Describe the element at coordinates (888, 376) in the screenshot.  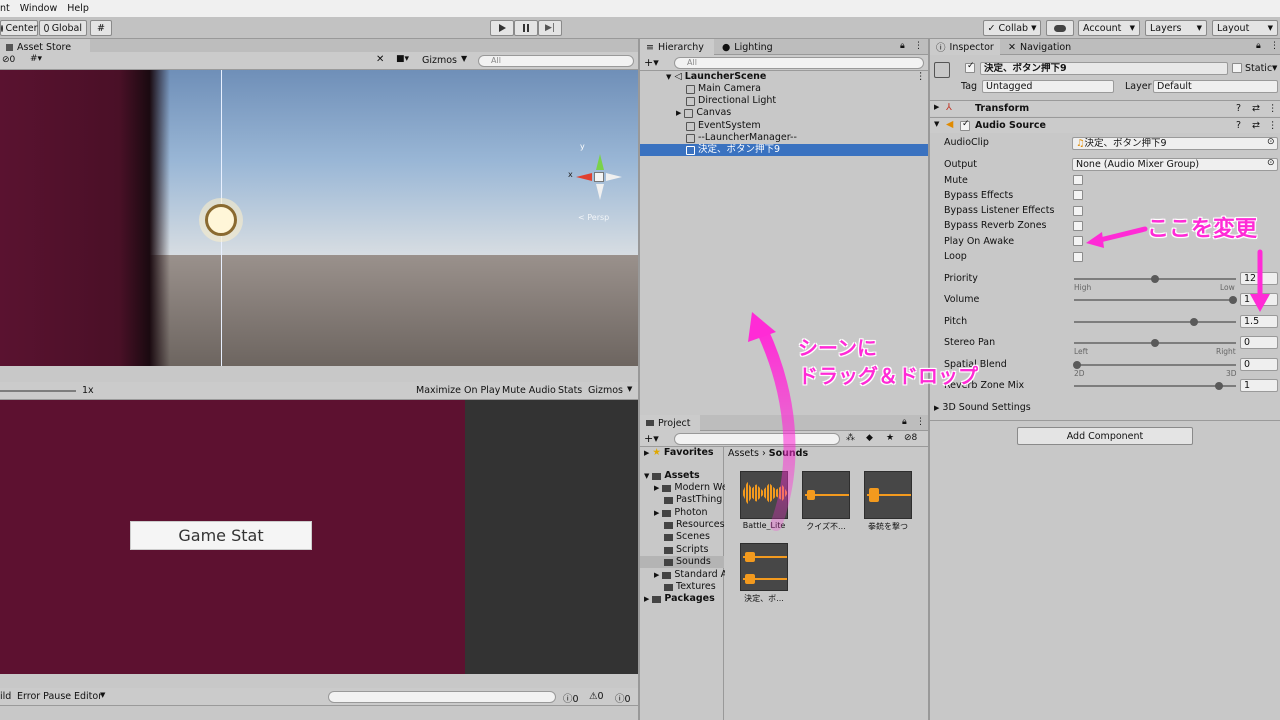
I see `drag-annotation-line2: ドラッグ＆ドロップ` at that location.